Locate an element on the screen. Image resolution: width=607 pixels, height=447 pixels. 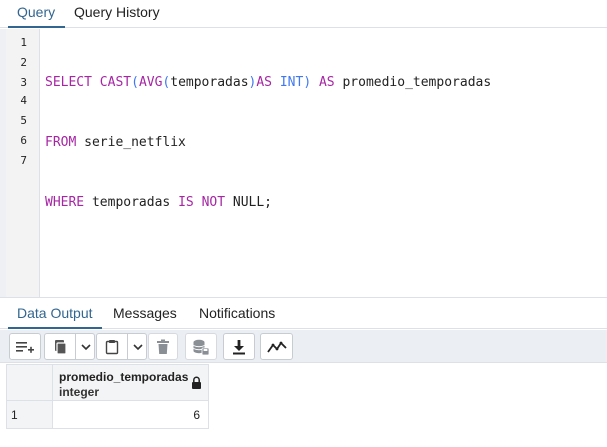
copy-button-group is located at coordinates (69, 346).